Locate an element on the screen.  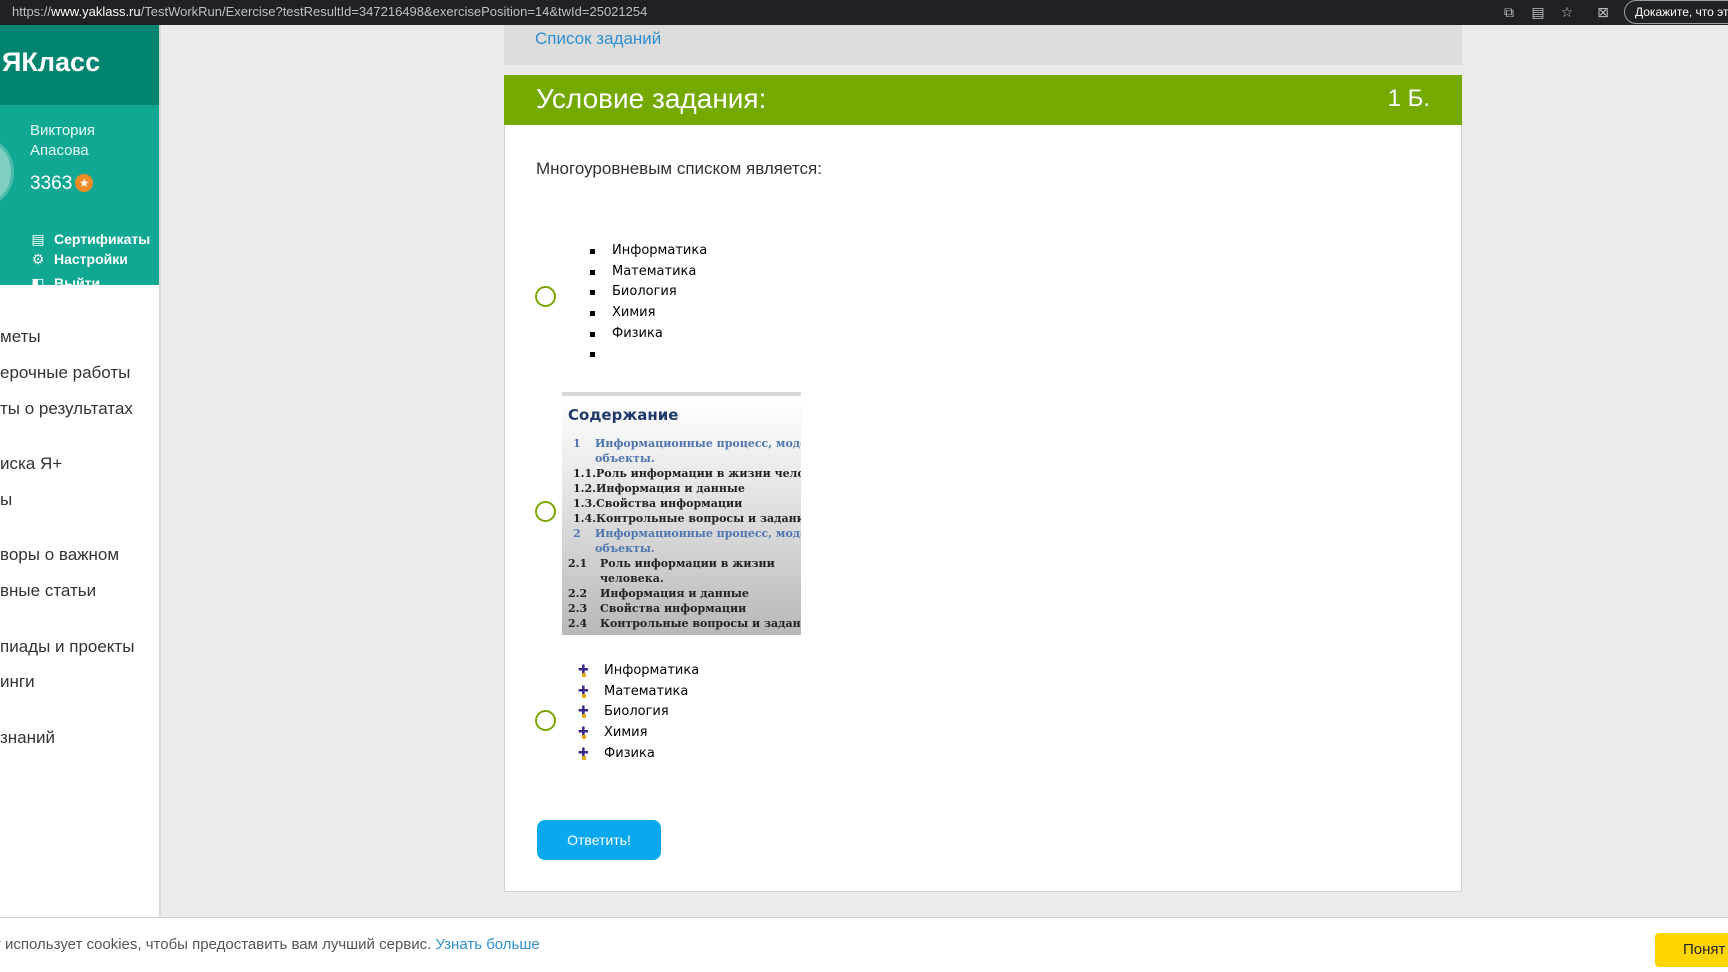
option-1-radio is located at coordinates (545, 296).